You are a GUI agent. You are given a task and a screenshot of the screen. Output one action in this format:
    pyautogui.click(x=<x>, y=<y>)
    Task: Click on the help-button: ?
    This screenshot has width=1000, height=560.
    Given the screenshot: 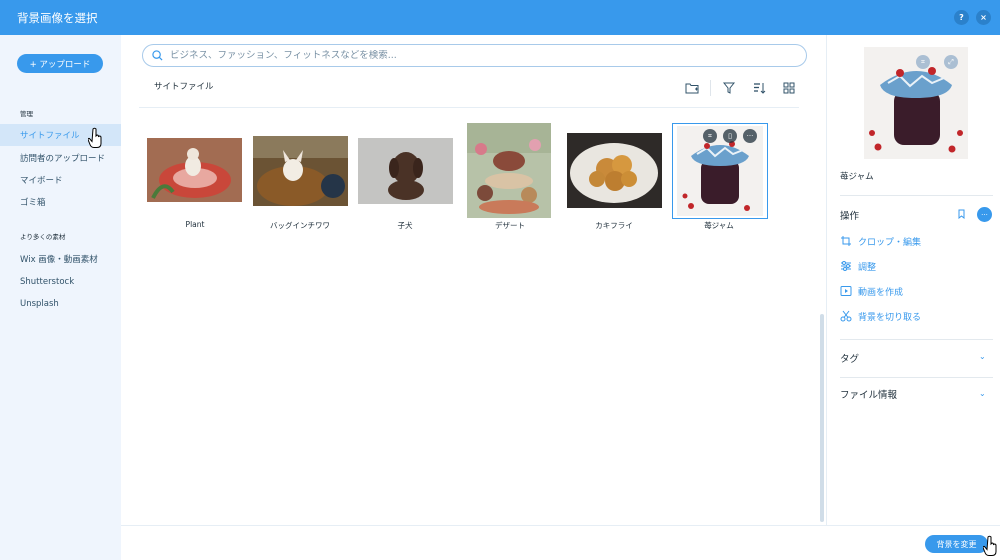 What is the action you would take?
    pyautogui.click(x=961, y=17)
    